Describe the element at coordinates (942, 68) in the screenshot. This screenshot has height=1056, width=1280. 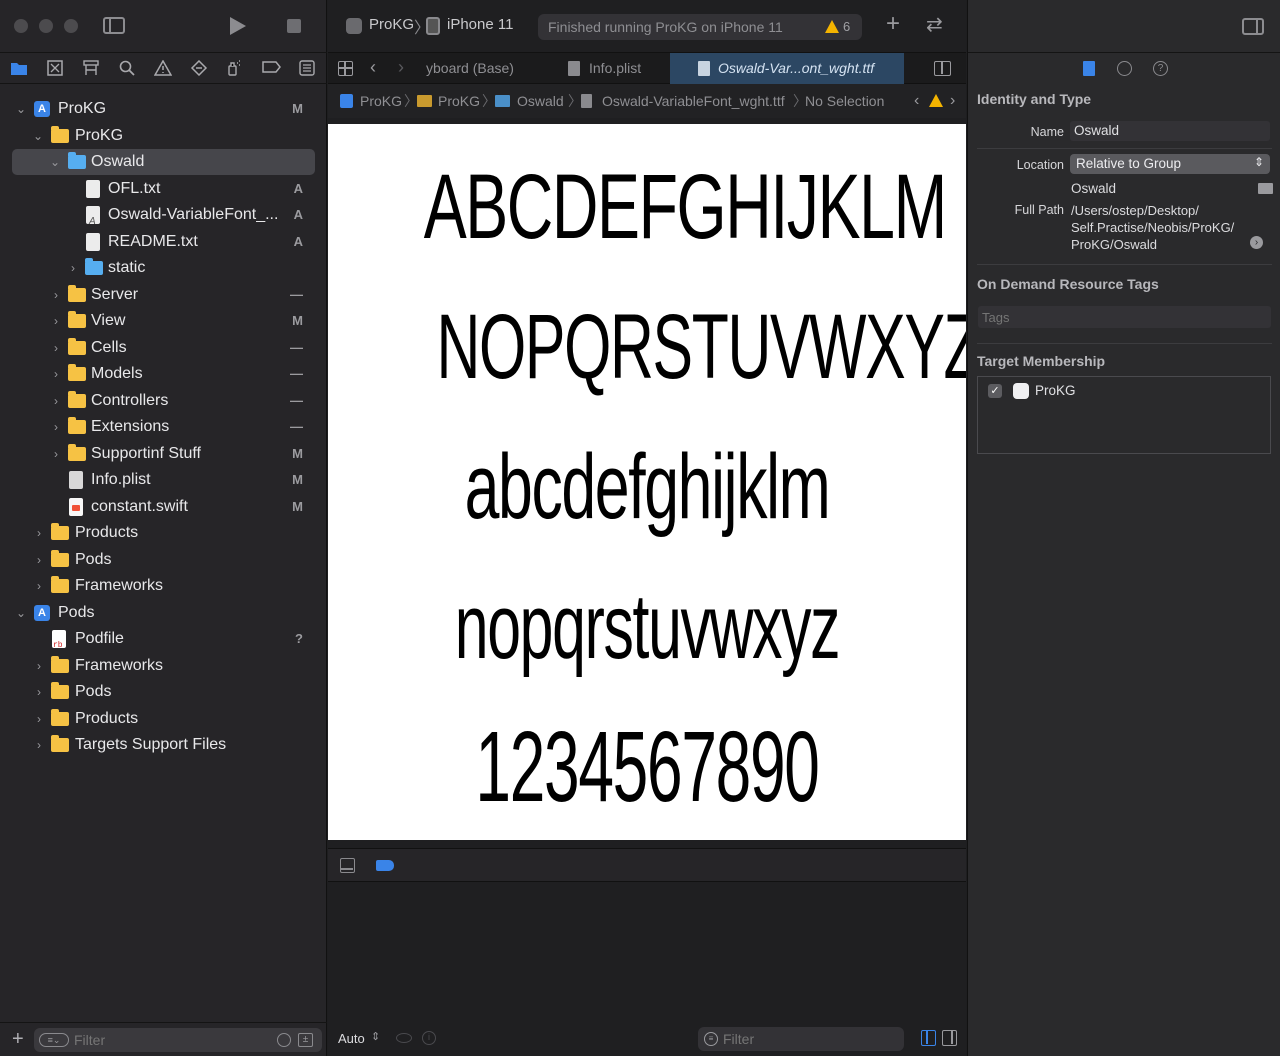
I see `split-editor-icon` at that location.